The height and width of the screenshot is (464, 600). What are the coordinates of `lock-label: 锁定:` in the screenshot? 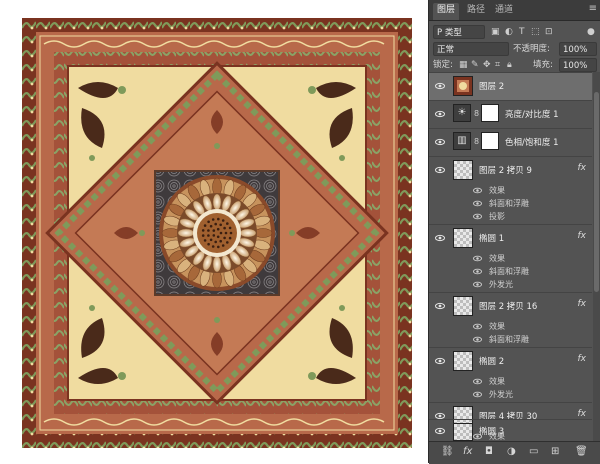 It's located at (443, 65).